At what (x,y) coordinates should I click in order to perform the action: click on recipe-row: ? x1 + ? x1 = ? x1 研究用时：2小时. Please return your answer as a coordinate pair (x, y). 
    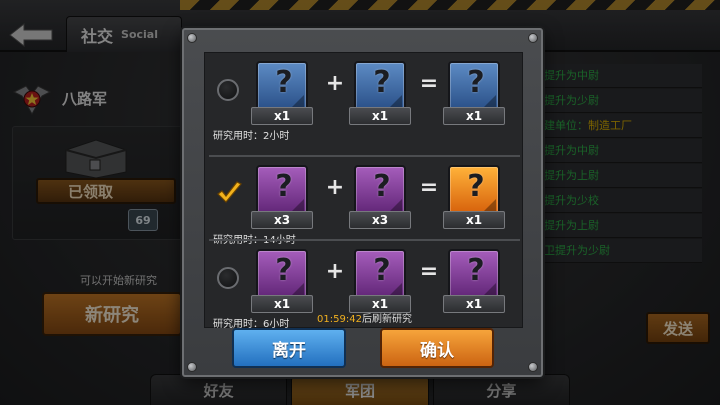
    Looking at the image, I should click on (364, 103).